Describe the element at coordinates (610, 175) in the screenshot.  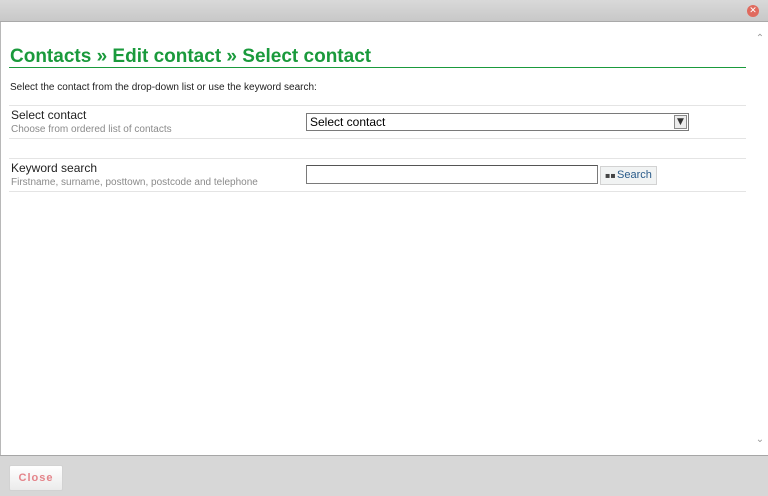
I see `binoculars-icon: ▪▪` at that location.